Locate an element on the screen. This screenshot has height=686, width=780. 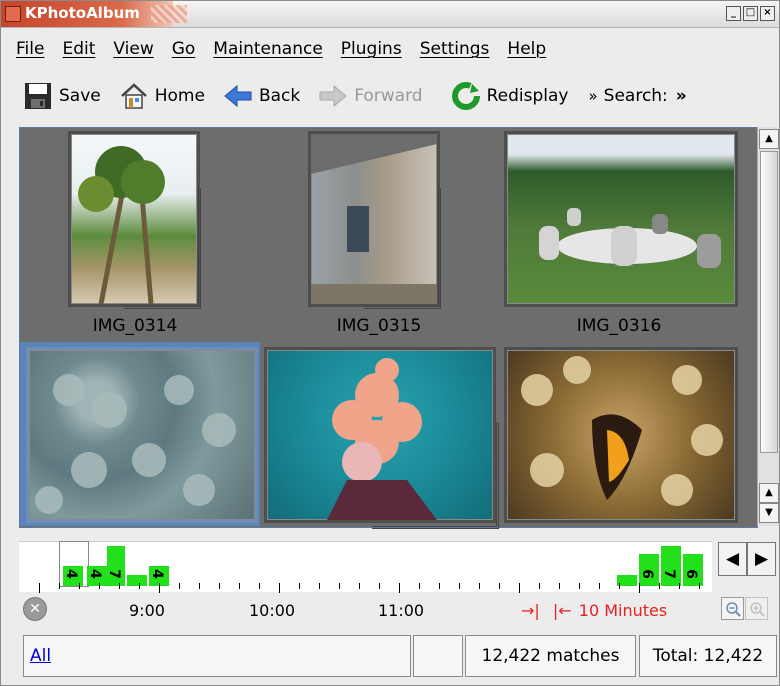
minimize-icon: _ is located at coordinates (733, 13).